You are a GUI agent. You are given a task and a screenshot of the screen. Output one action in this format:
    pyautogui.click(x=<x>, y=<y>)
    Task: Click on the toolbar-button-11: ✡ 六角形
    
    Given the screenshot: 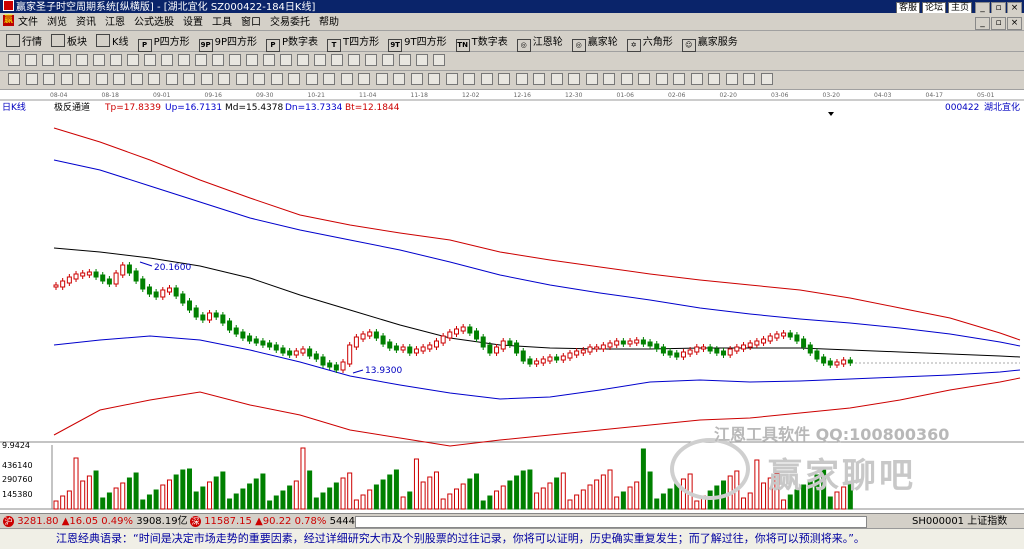 What is the action you would take?
    pyautogui.click(x=649, y=44)
    